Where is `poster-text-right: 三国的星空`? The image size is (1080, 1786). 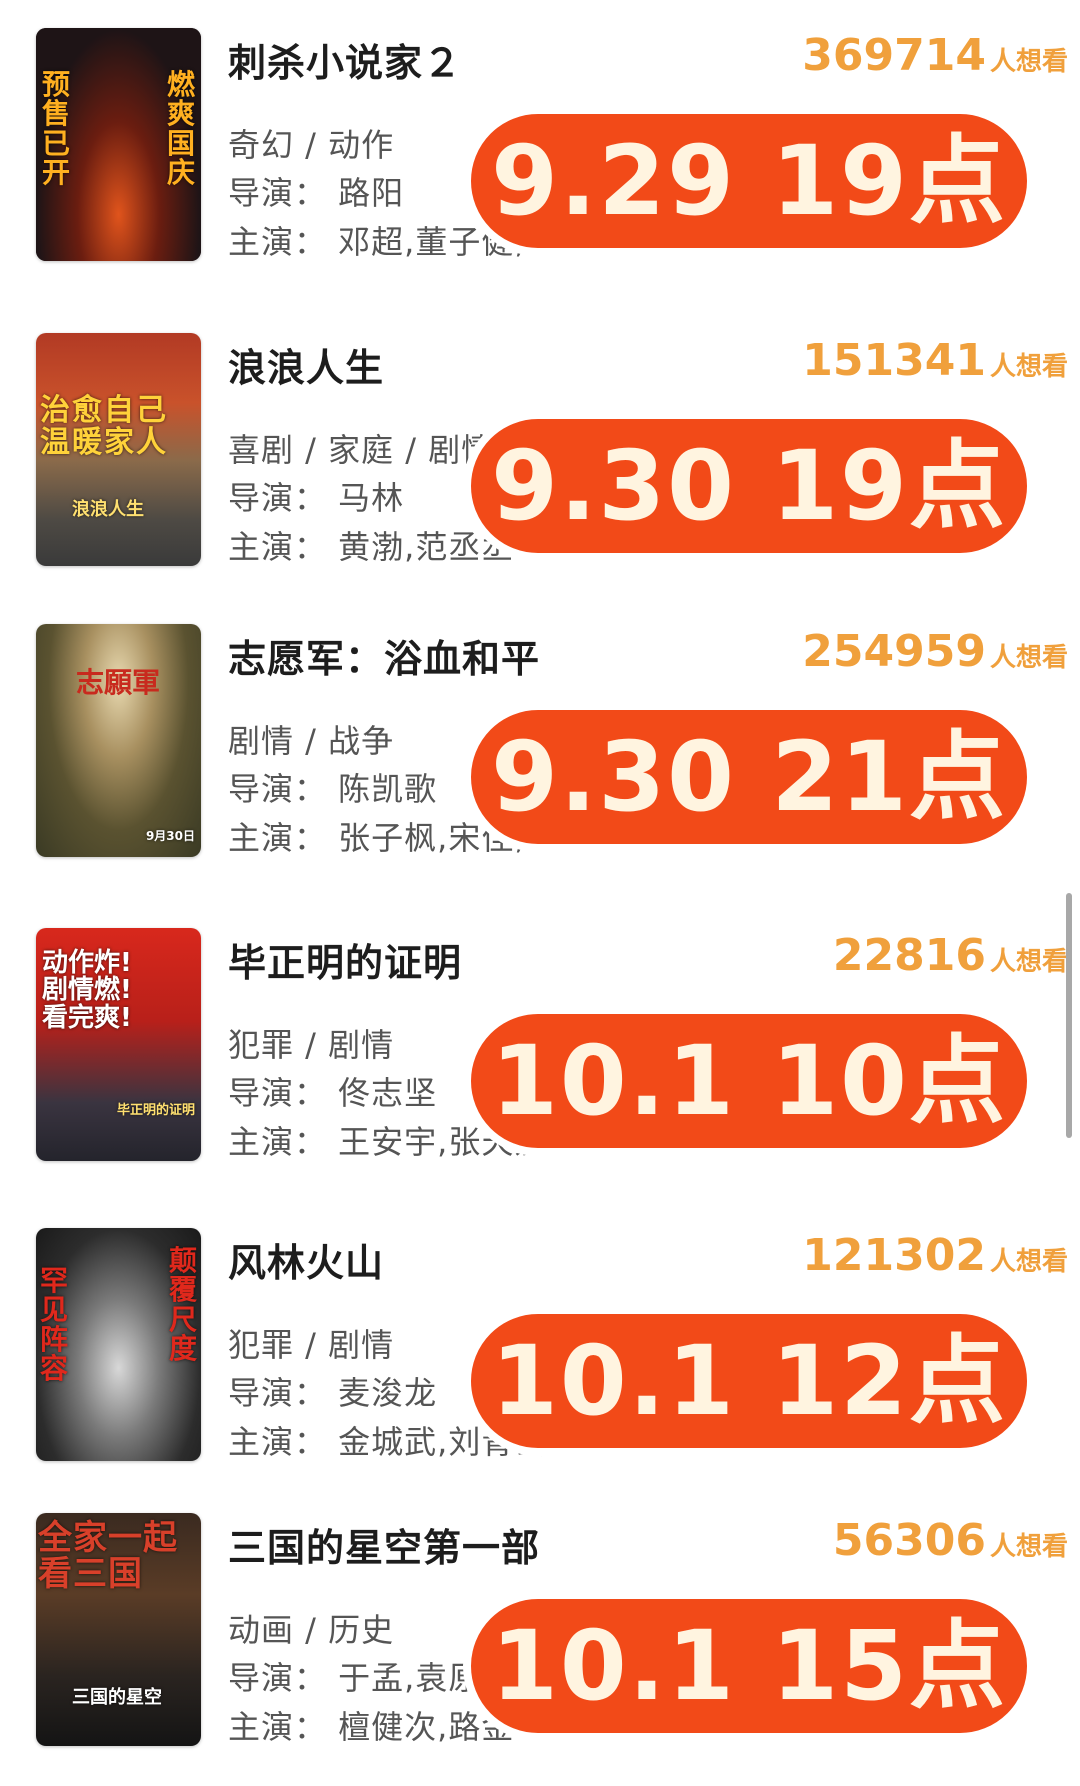
poster-text-right: 三国的星空 is located at coordinates (117, 1697).